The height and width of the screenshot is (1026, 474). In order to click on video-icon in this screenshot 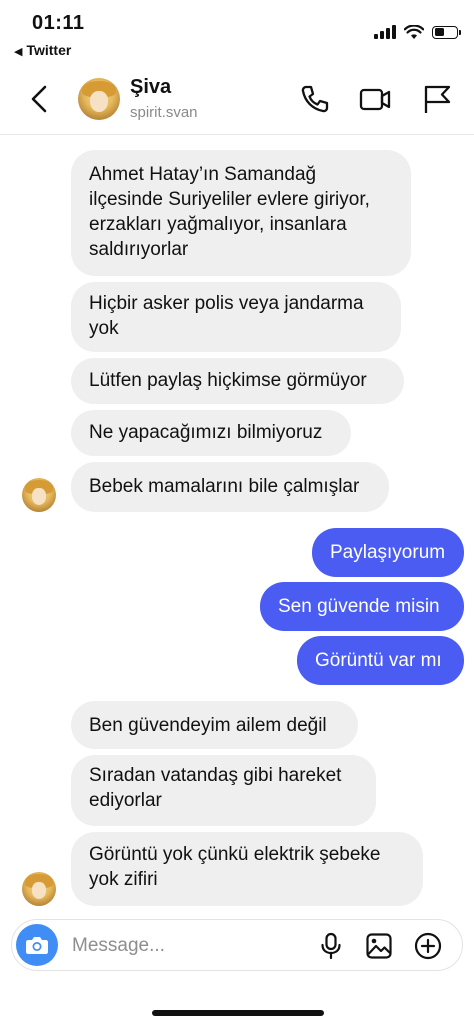, I will do `click(375, 99)`.